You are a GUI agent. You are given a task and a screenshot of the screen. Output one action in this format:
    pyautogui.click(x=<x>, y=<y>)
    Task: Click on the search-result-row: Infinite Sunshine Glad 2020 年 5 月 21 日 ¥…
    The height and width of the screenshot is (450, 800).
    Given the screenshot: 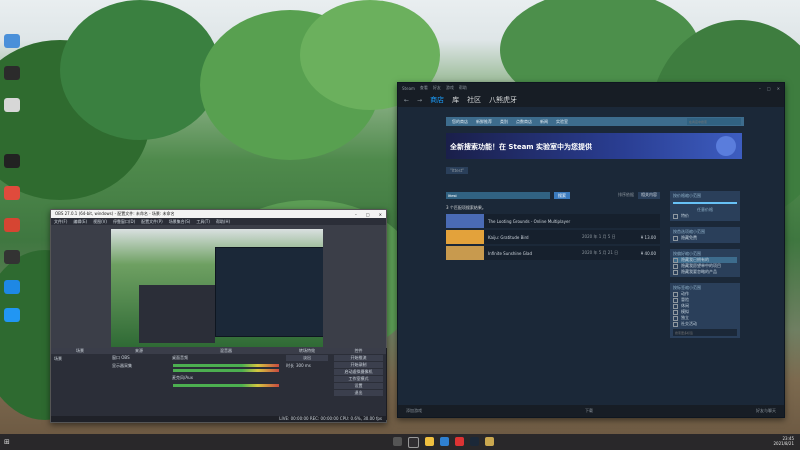 What is the action you would take?
    pyautogui.click(x=553, y=253)
    